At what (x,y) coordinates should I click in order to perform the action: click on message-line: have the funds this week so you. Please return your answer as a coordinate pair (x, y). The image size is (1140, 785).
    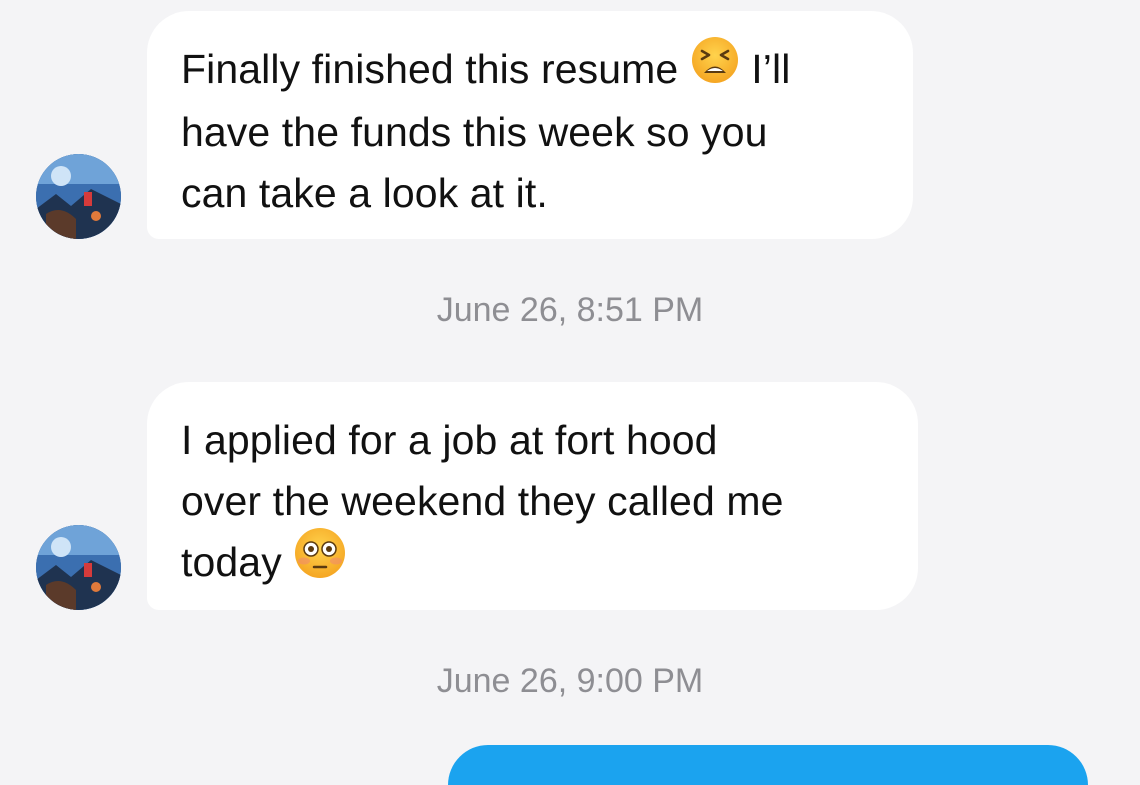
    Looking at the image, I should click on (474, 131).